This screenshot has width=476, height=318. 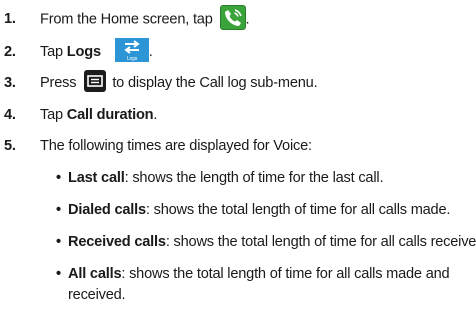 What do you see at coordinates (10, 83) in the screenshot?
I see `step-number: 3.` at bounding box center [10, 83].